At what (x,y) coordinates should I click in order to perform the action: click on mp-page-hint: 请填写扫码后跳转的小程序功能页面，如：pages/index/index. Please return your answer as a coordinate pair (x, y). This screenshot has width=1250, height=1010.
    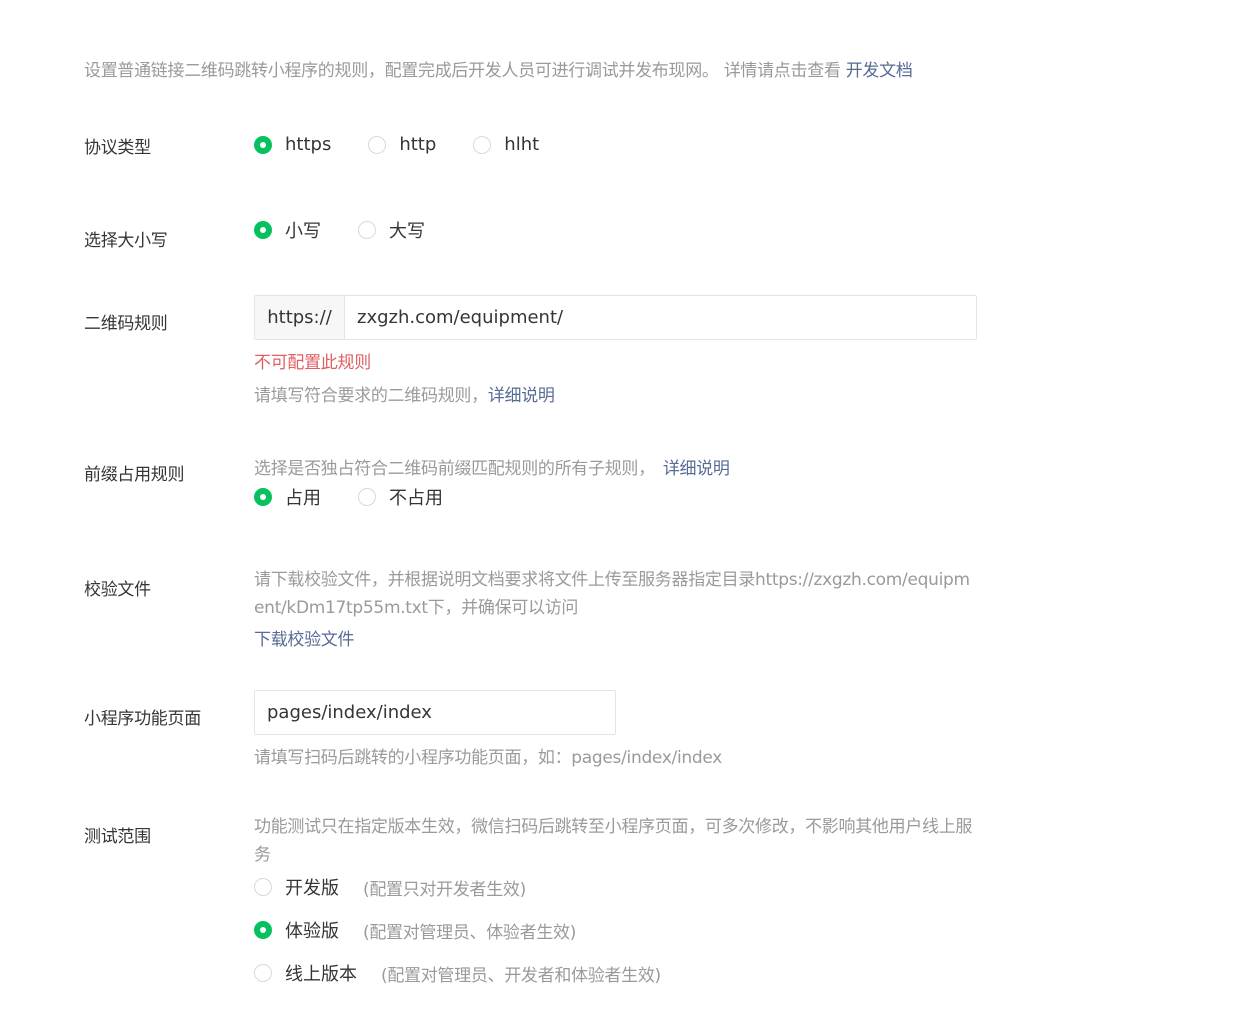
    Looking at the image, I should click on (488, 758).